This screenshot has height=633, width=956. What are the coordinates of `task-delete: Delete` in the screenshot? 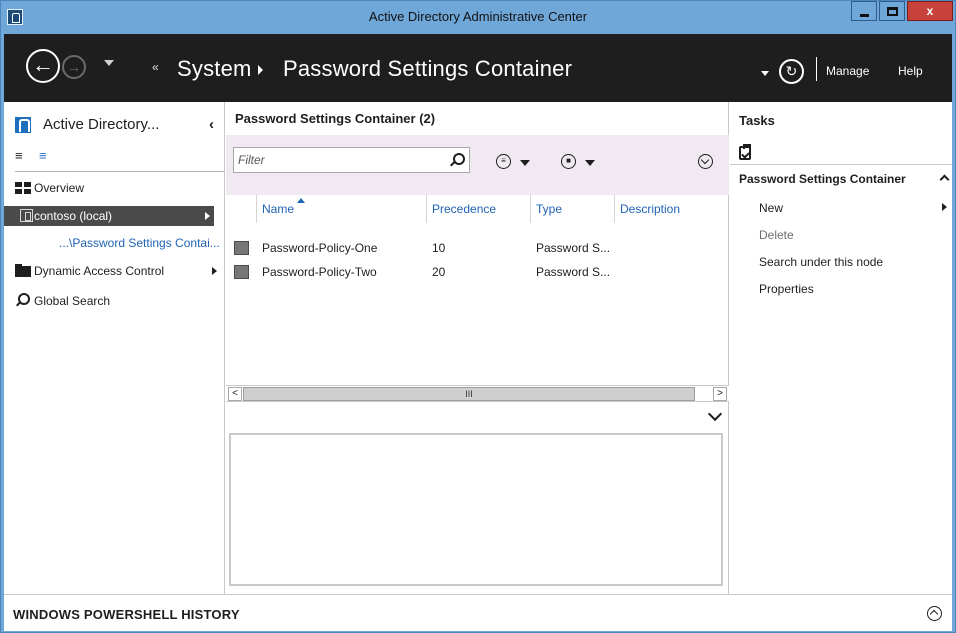 It's located at (776, 235).